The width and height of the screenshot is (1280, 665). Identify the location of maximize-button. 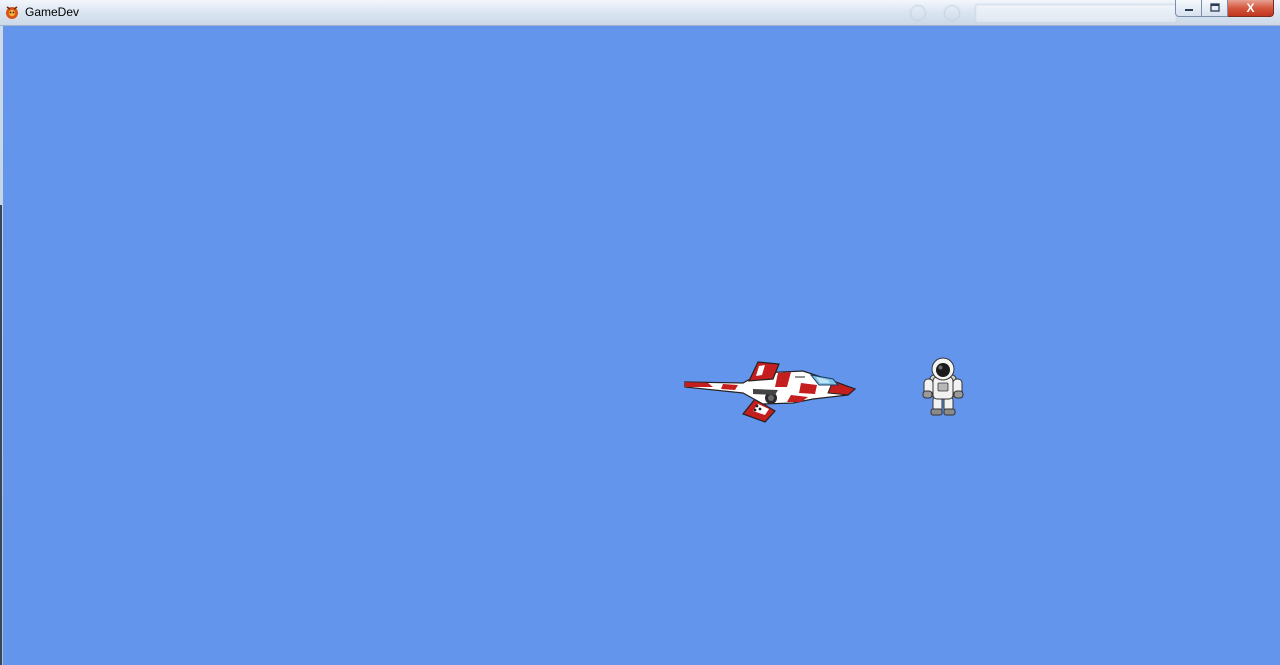
(1215, 8).